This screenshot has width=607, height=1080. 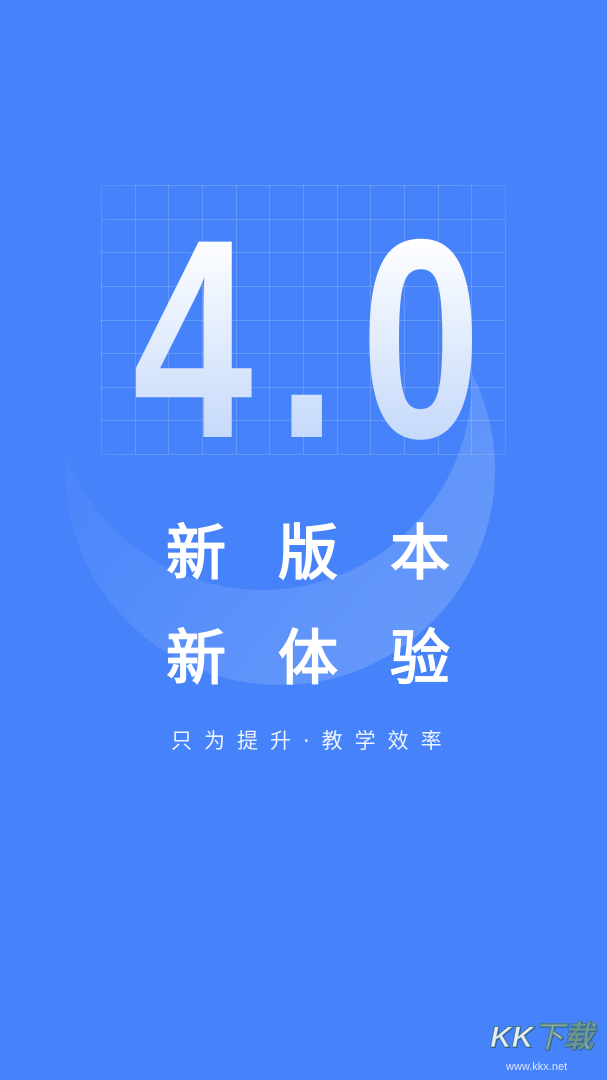 I want to click on tagline: 只为提升·教学效率, so click(x=312, y=741).